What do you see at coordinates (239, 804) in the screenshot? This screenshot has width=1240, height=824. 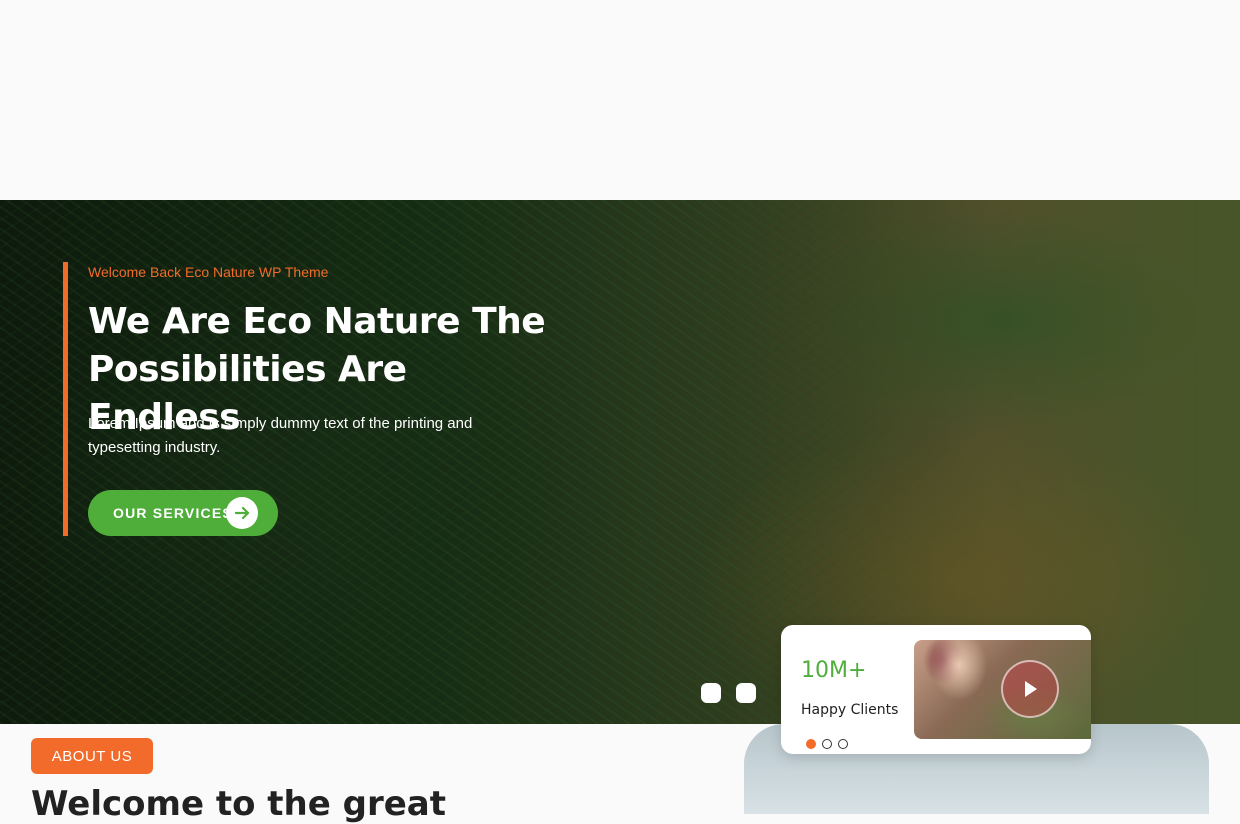 I see `about-heading: Welcome to the great` at bounding box center [239, 804].